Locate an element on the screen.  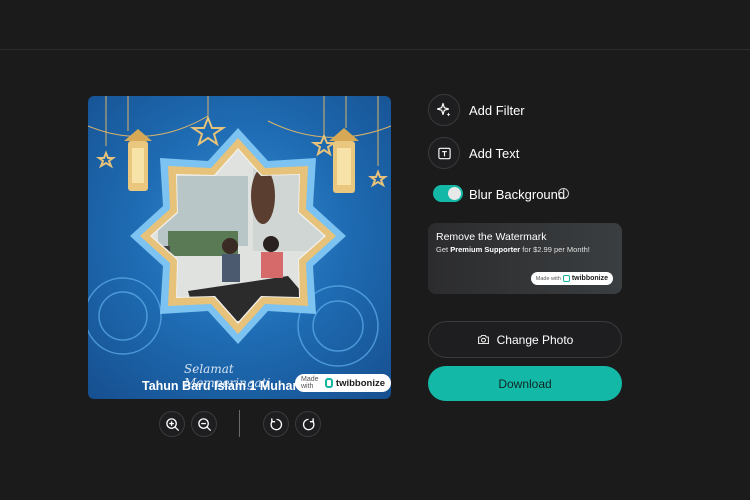
rotate-left-button is located at coordinates (276, 424).